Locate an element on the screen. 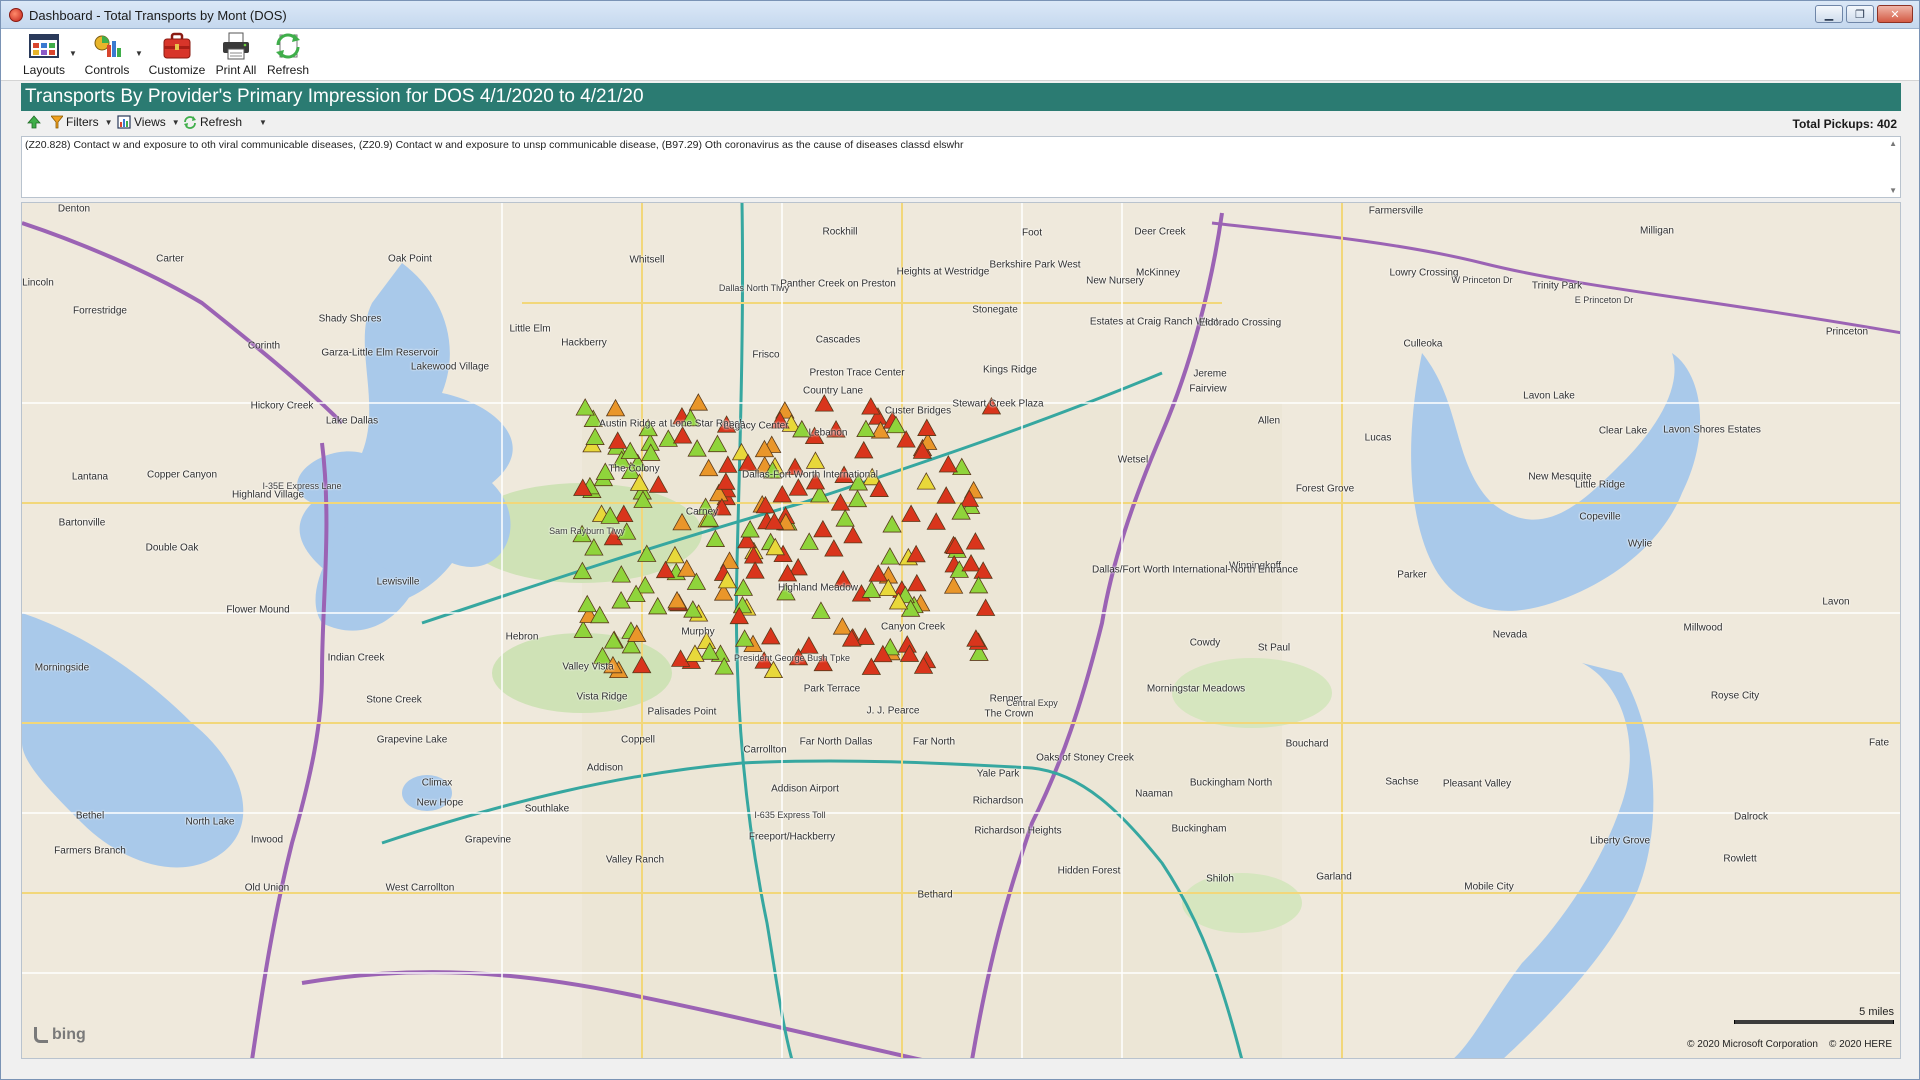  scroll-down-icon: ▼ is located at coordinates (1893, 190).